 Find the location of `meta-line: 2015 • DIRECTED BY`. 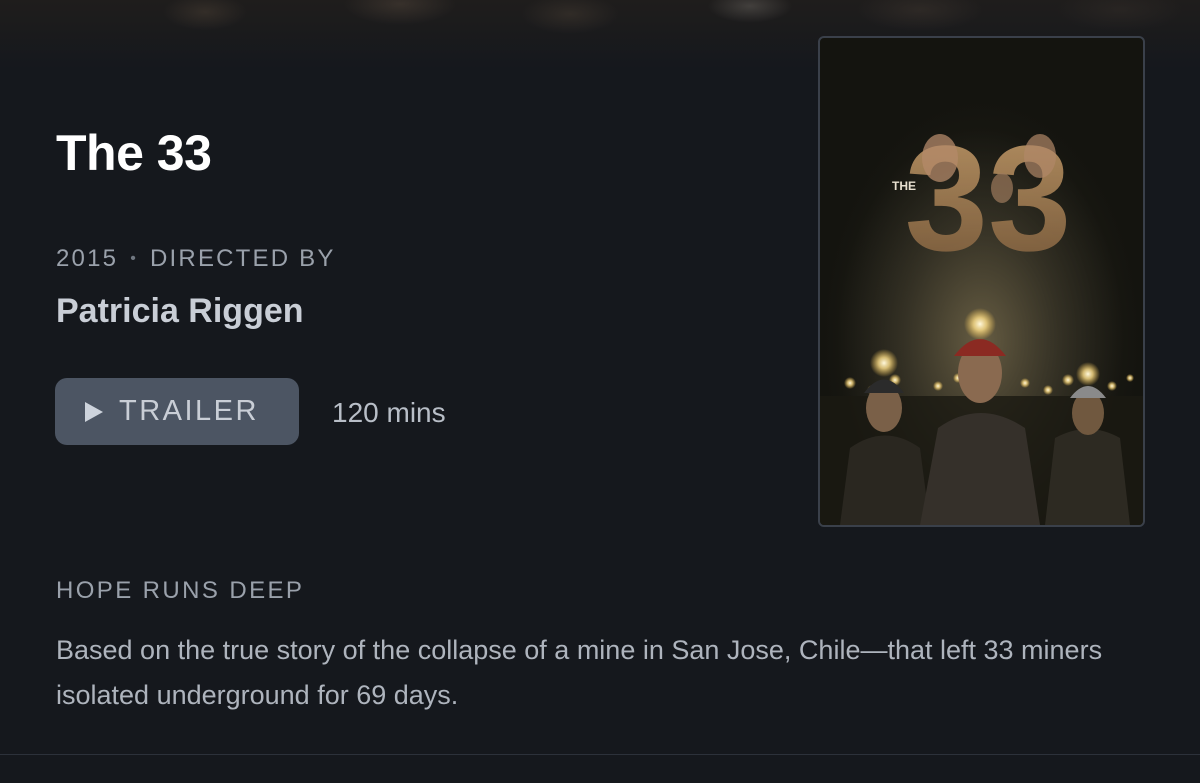

meta-line: 2015 • DIRECTED BY is located at coordinates (196, 259).